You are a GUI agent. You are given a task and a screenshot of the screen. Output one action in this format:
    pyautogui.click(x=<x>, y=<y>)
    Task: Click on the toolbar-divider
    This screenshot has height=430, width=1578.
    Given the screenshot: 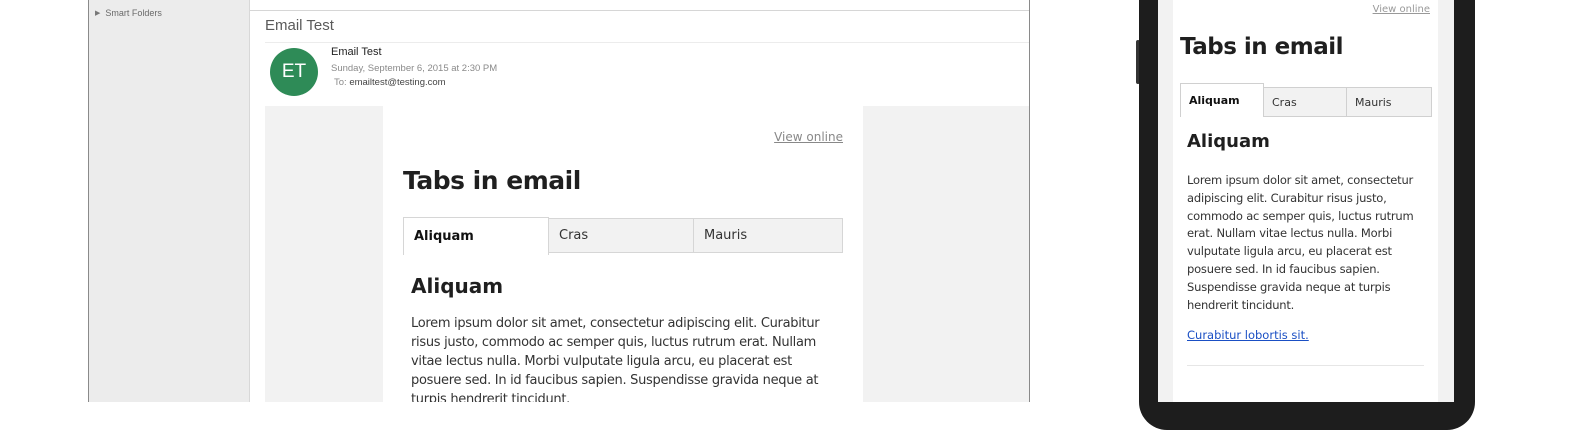 What is the action you would take?
    pyautogui.click(x=639, y=10)
    